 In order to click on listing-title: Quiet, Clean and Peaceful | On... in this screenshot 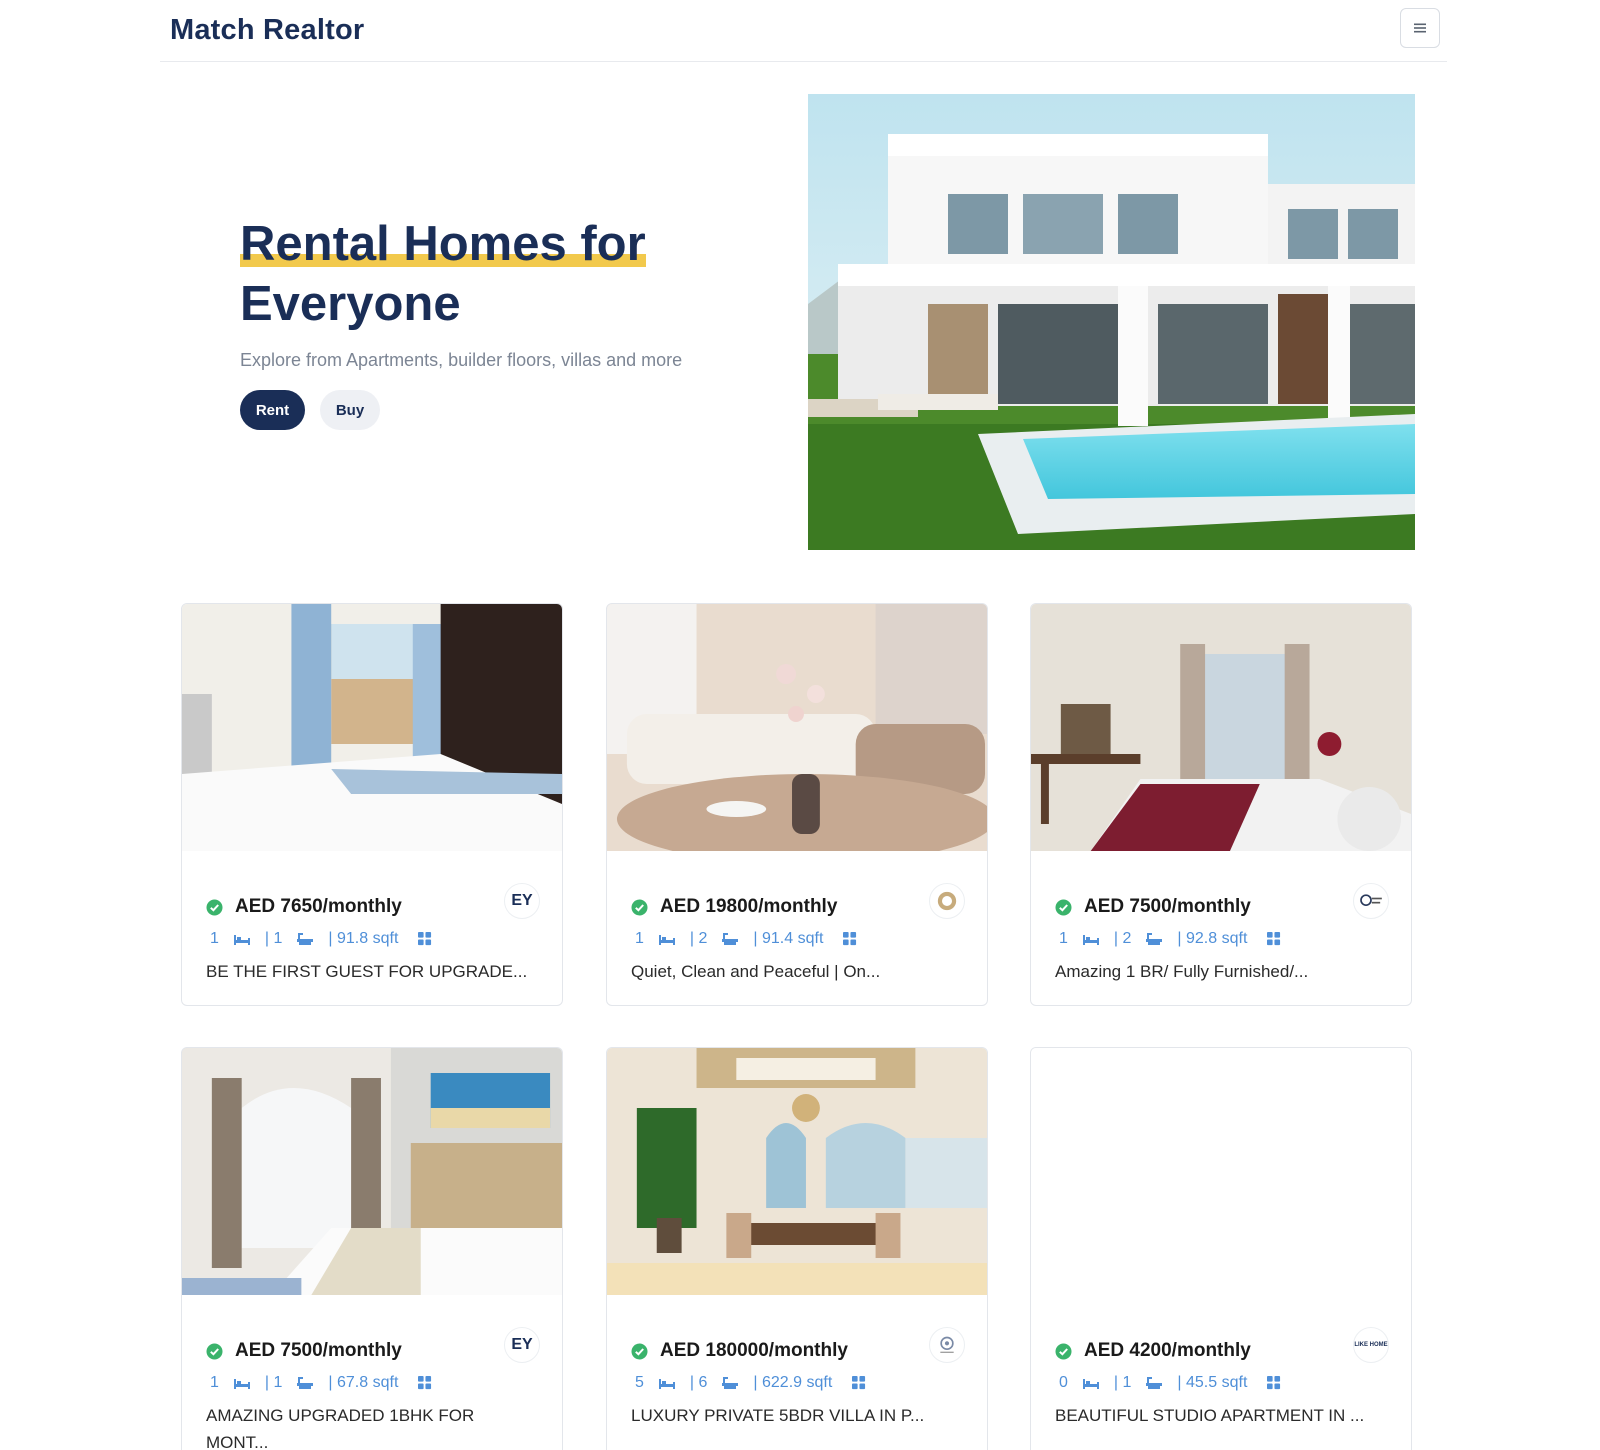, I will do `click(796, 971)`.